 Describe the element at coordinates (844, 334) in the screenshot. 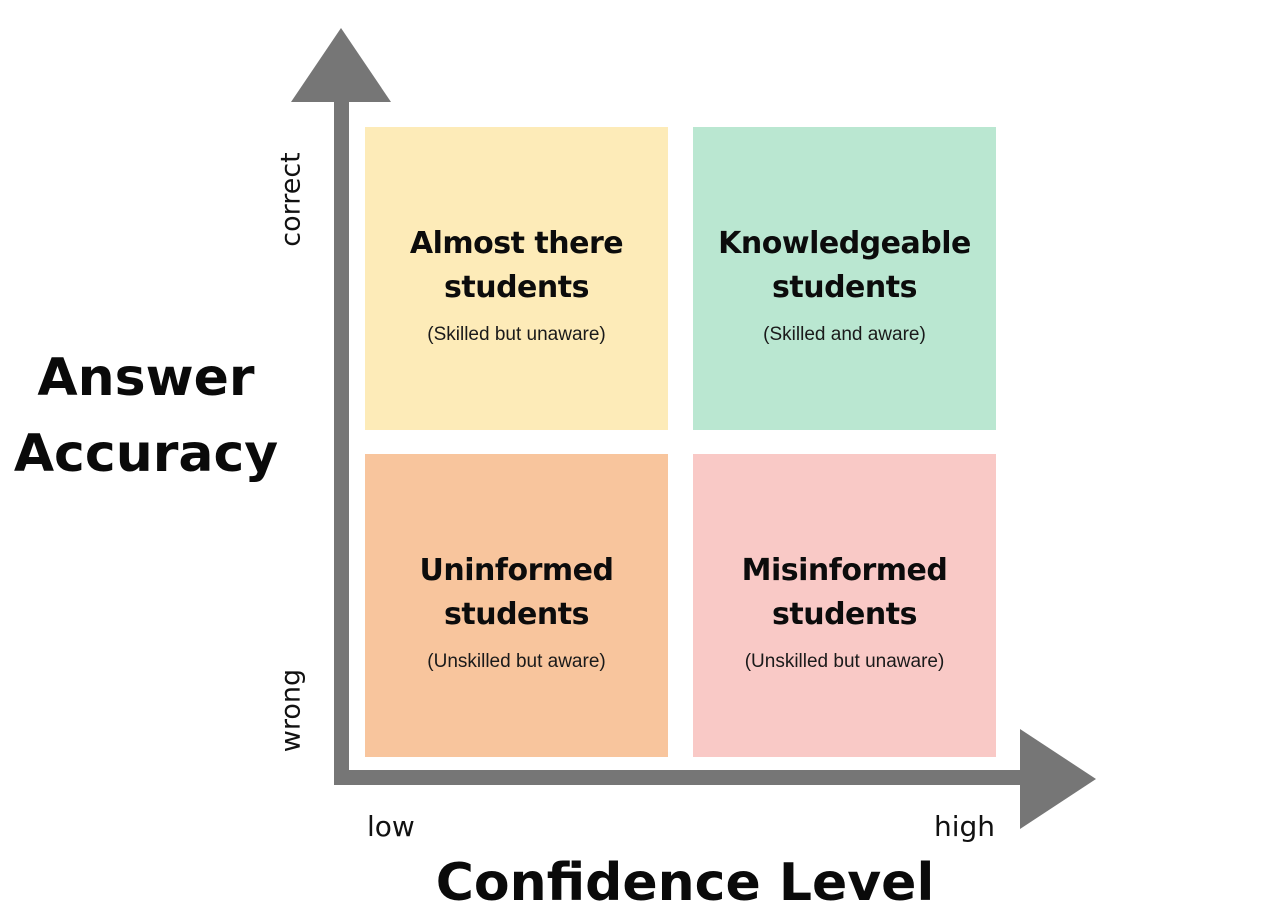

I see `quadrant-subtitle: (Skilled and aware)` at that location.